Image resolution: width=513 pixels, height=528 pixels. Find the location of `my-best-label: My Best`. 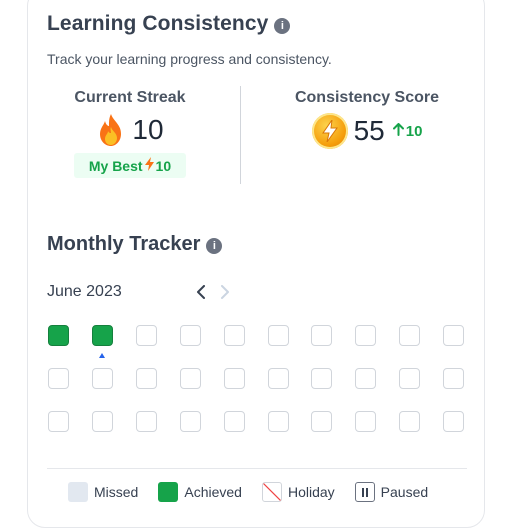

my-best-label: My Best is located at coordinates (115, 165).